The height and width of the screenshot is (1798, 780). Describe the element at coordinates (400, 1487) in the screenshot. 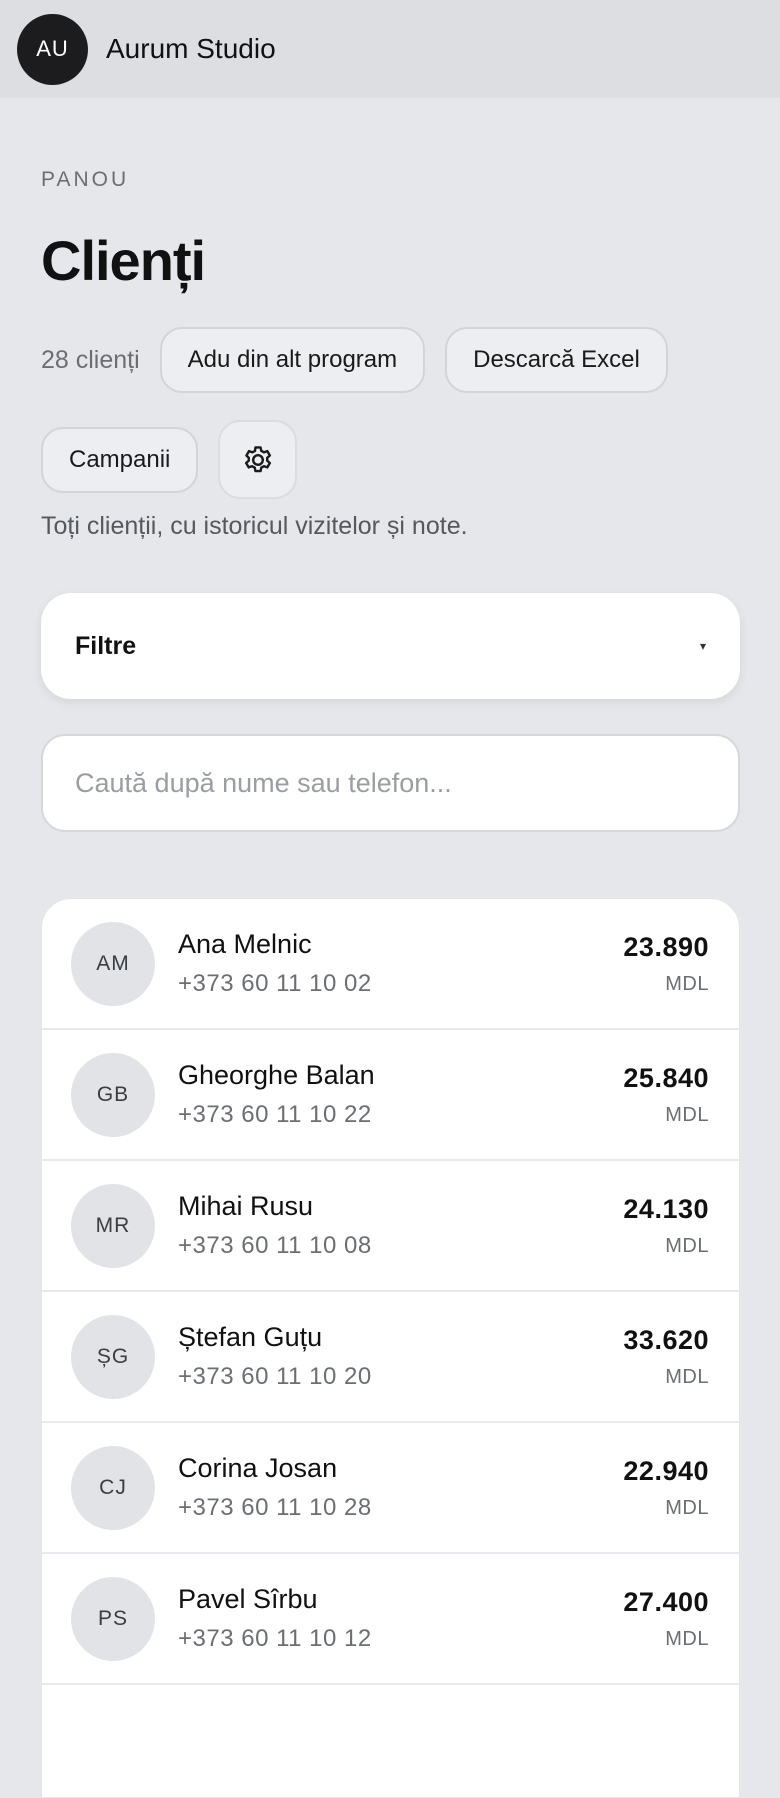

I see `client-info: Corina Josan +373 60 11 10 28` at that location.